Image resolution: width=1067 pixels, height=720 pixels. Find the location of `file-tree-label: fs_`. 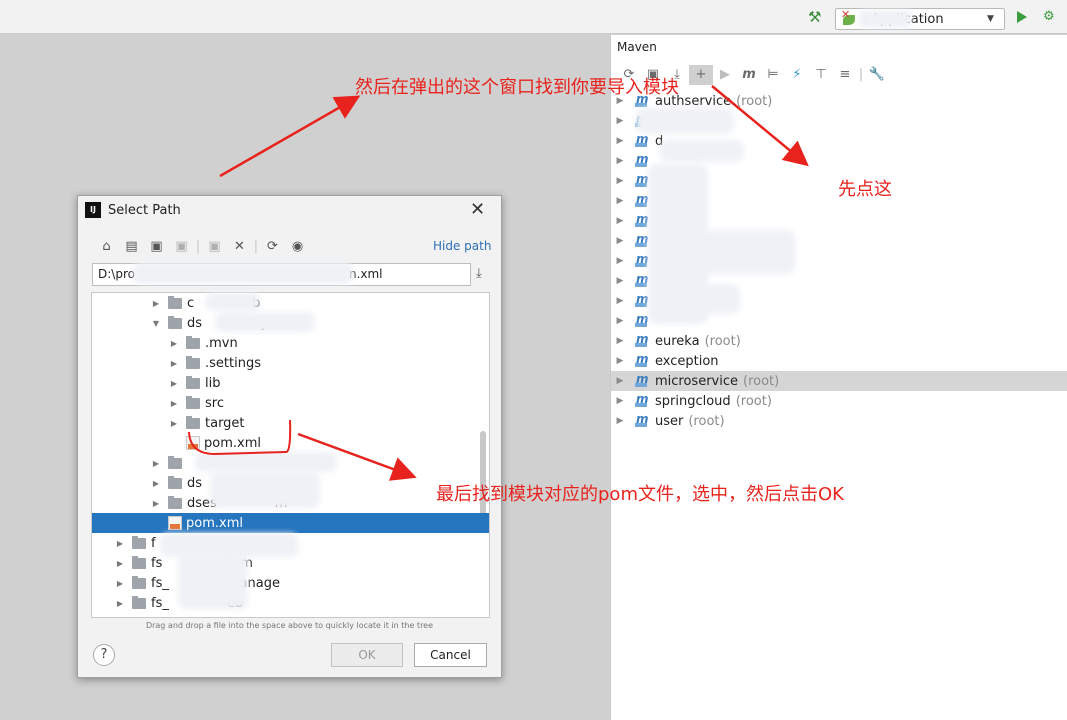

file-tree-label: fs_ is located at coordinates (160, 583).